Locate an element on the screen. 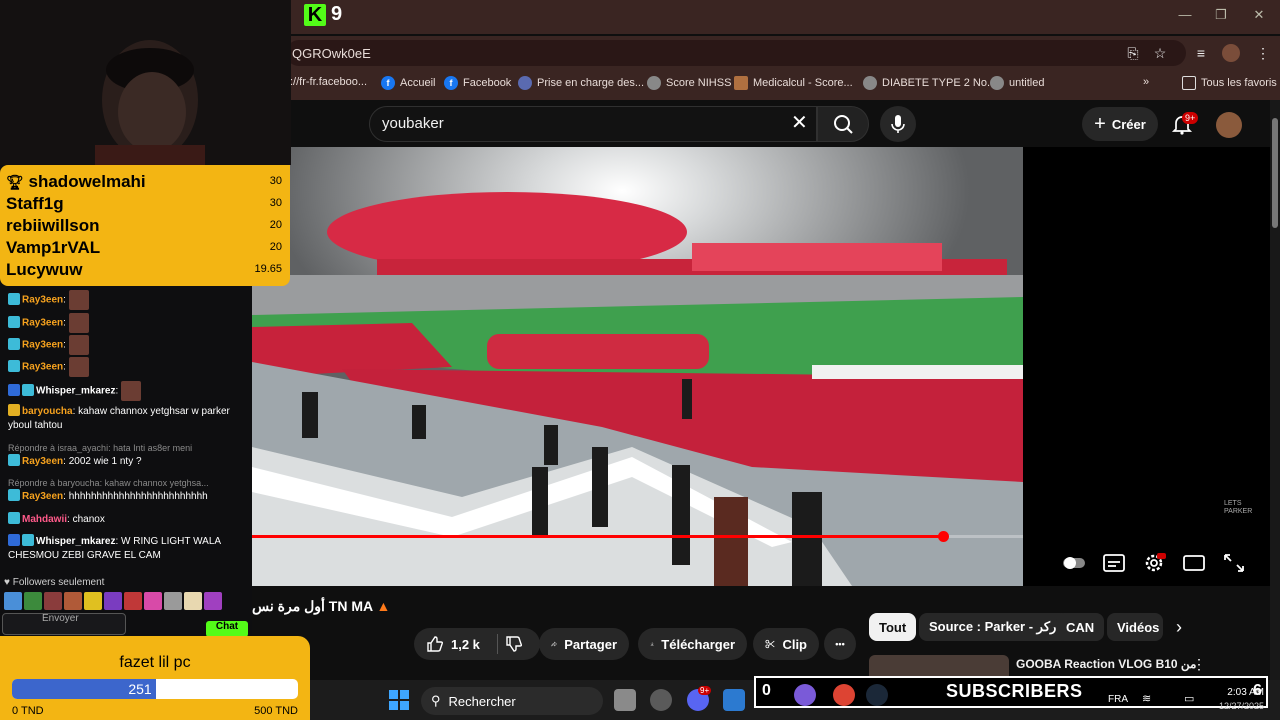 This screenshot has width=1280, height=720. crown-badge-icon is located at coordinates (14, 410).